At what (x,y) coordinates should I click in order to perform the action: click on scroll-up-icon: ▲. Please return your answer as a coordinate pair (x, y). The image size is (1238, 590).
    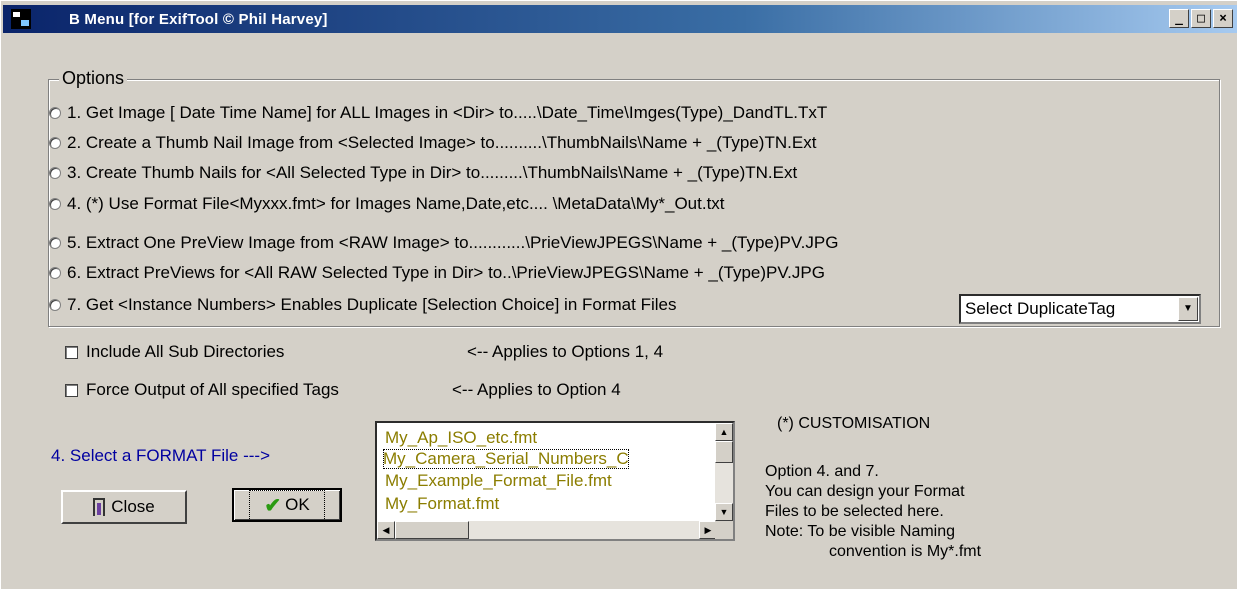
    Looking at the image, I should click on (724, 432).